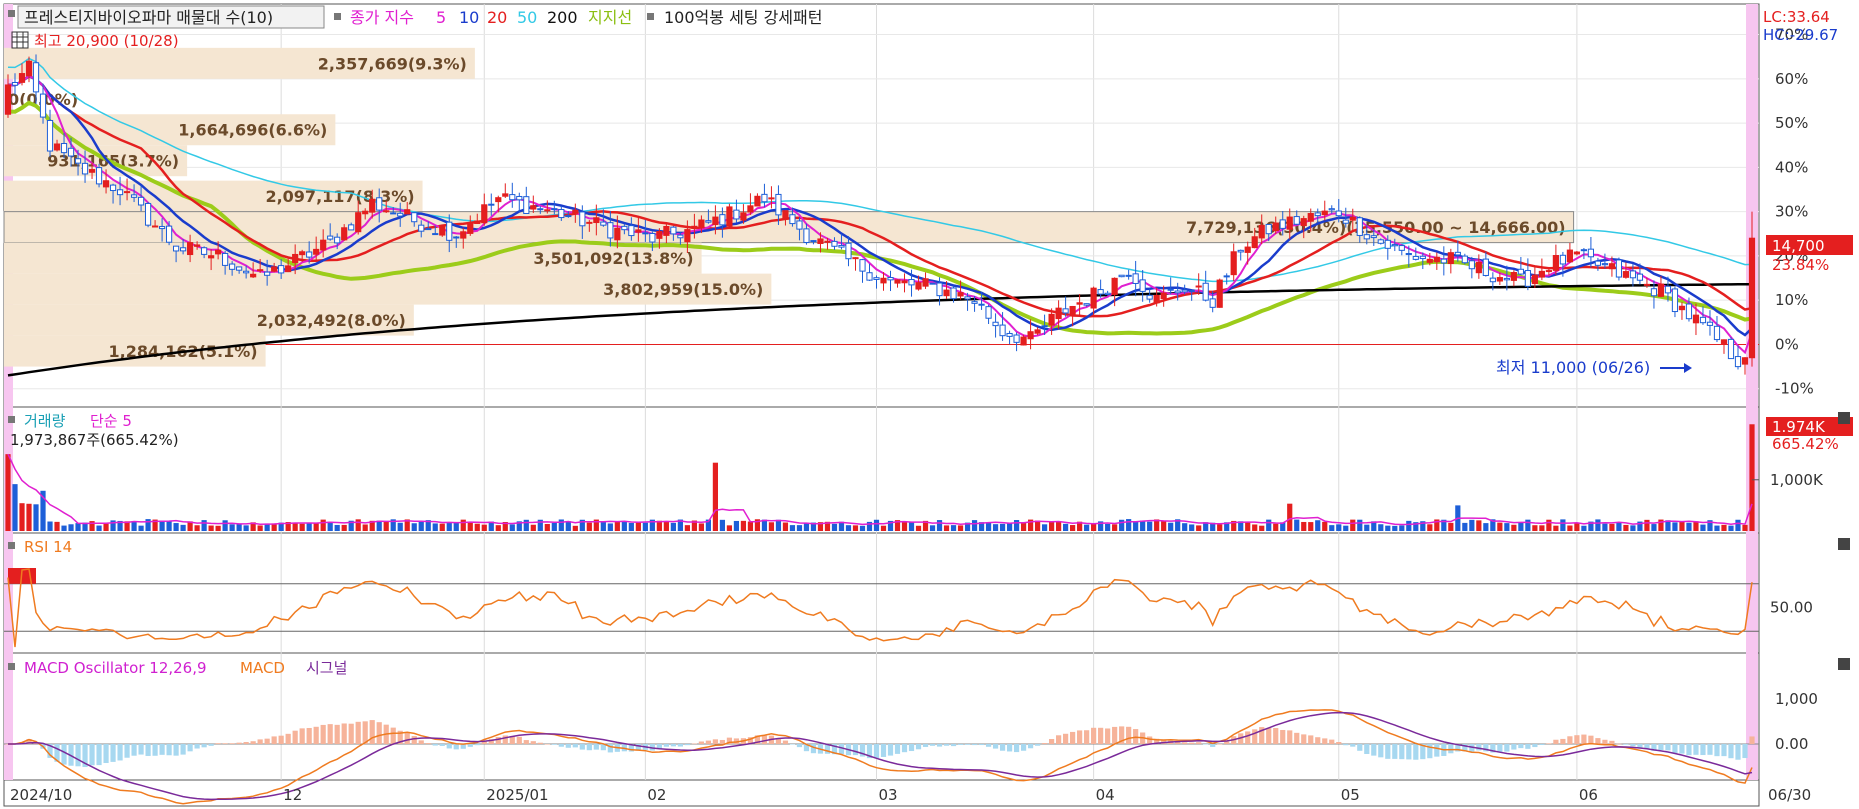 The width and height of the screenshot is (1859, 809). Describe the element at coordinates (881, 593) in the screenshot. I see `rsi-panel` at that location.